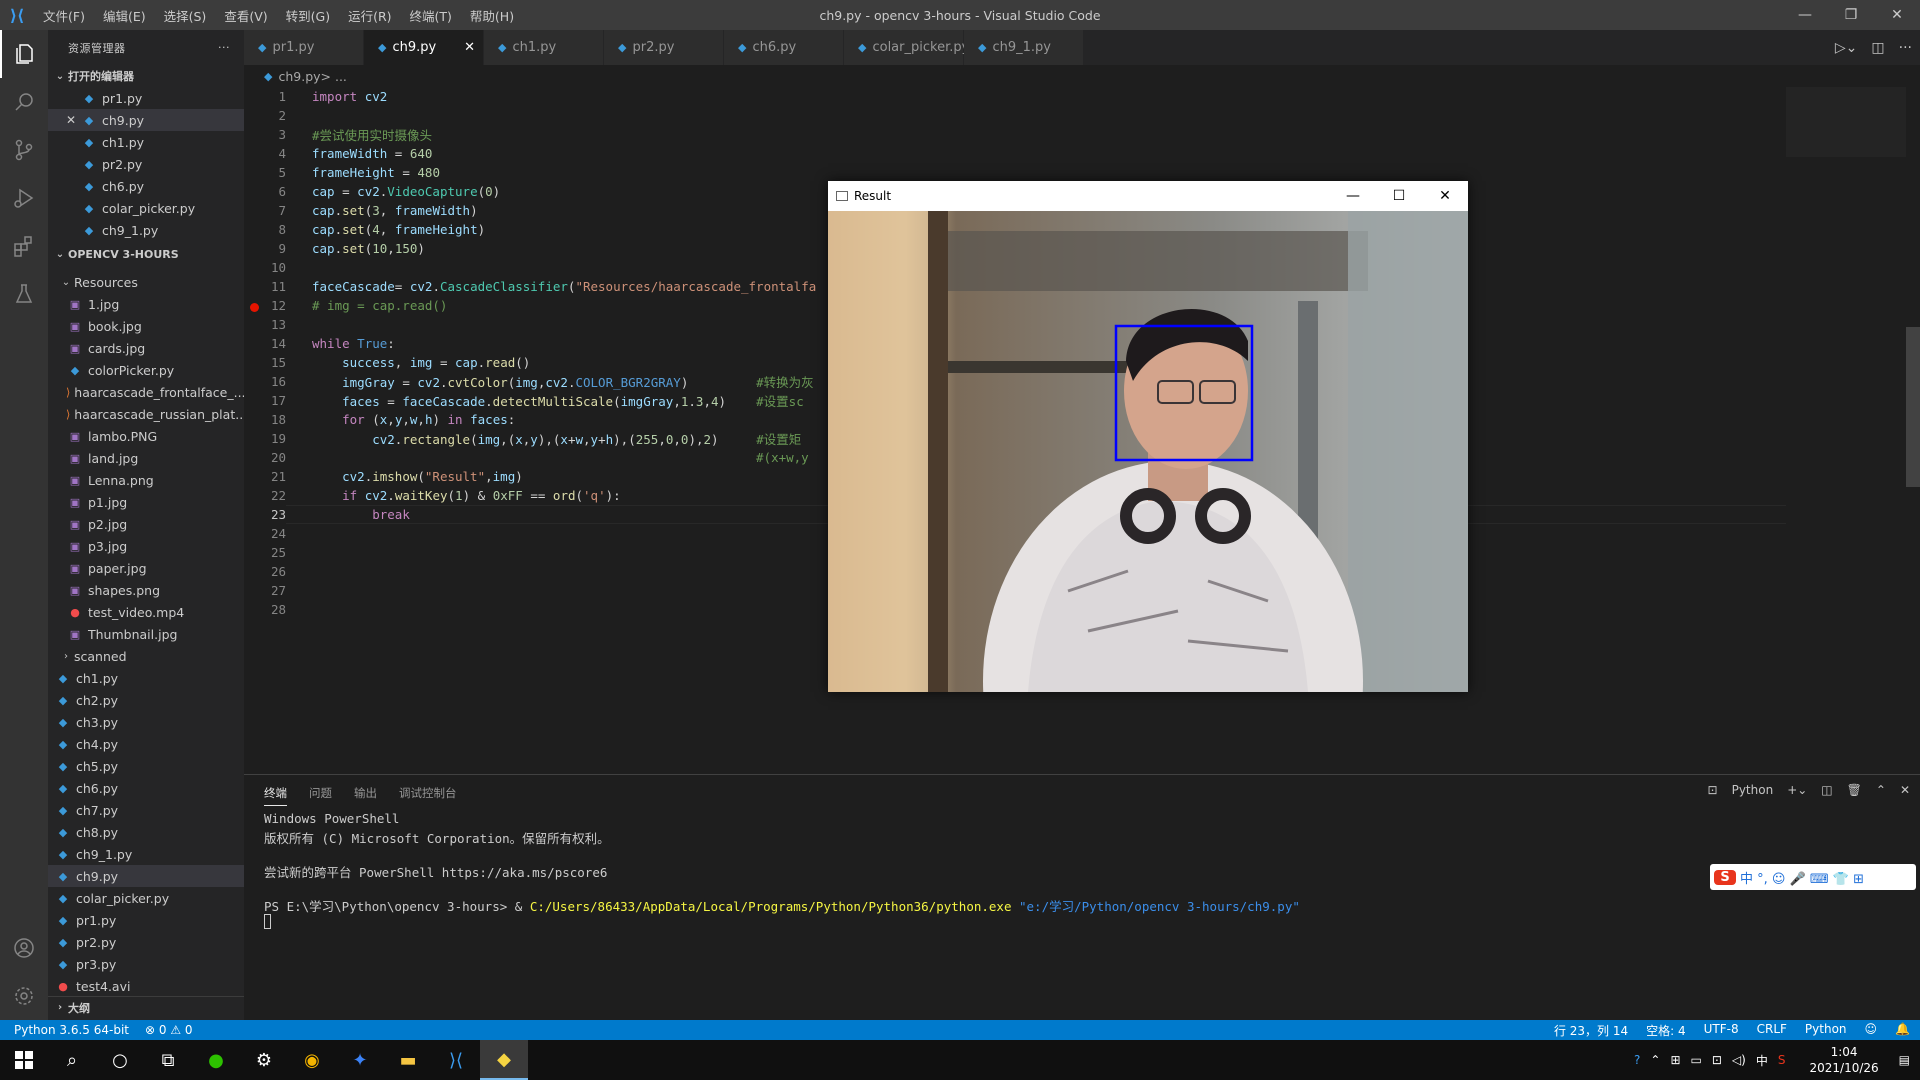 Image resolution: width=1920 pixels, height=1080 pixels. I want to click on outline-section: › 大纲, so click(146, 1007).